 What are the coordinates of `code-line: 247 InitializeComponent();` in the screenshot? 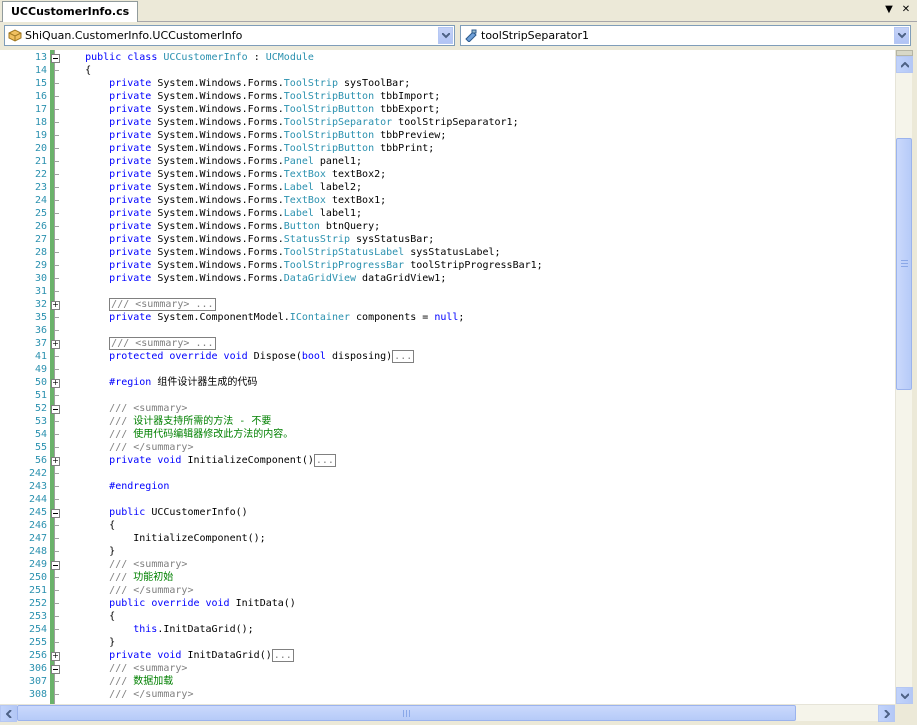 It's located at (447, 538).